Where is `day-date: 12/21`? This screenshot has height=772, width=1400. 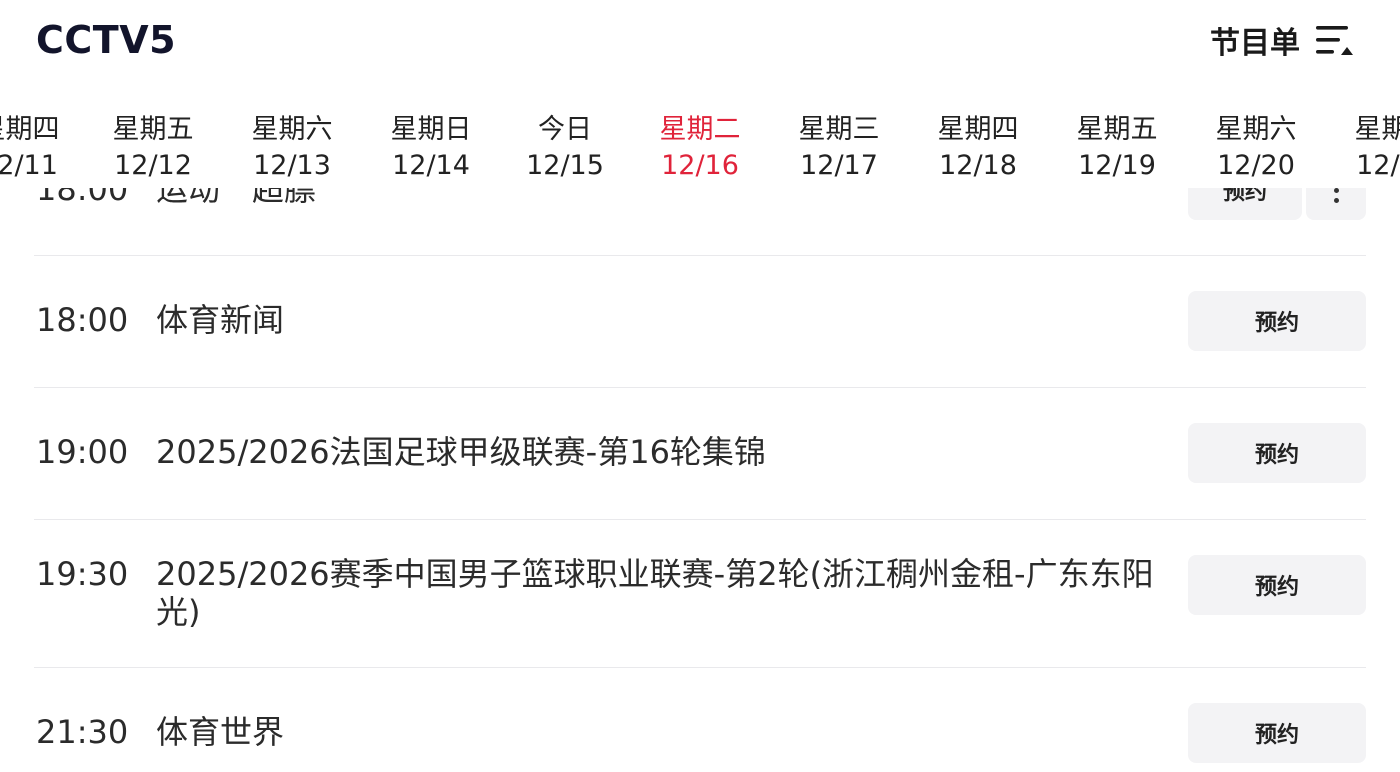 day-date: 12/21 is located at coordinates (1378, 165).